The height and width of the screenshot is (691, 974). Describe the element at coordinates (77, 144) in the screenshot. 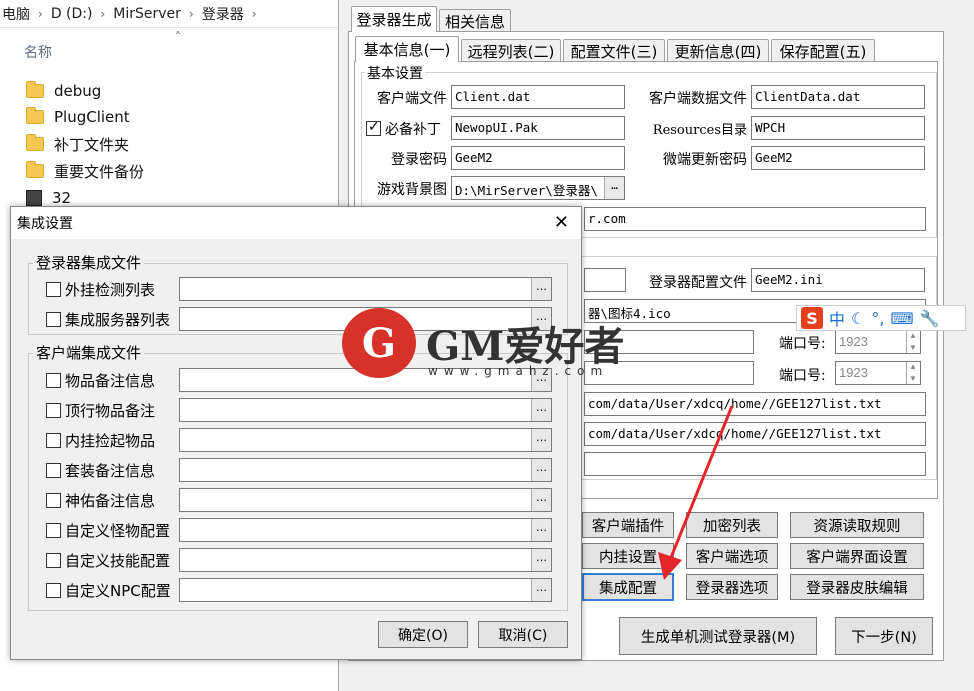

I see `list-item: 补丁文件夹` at that location.